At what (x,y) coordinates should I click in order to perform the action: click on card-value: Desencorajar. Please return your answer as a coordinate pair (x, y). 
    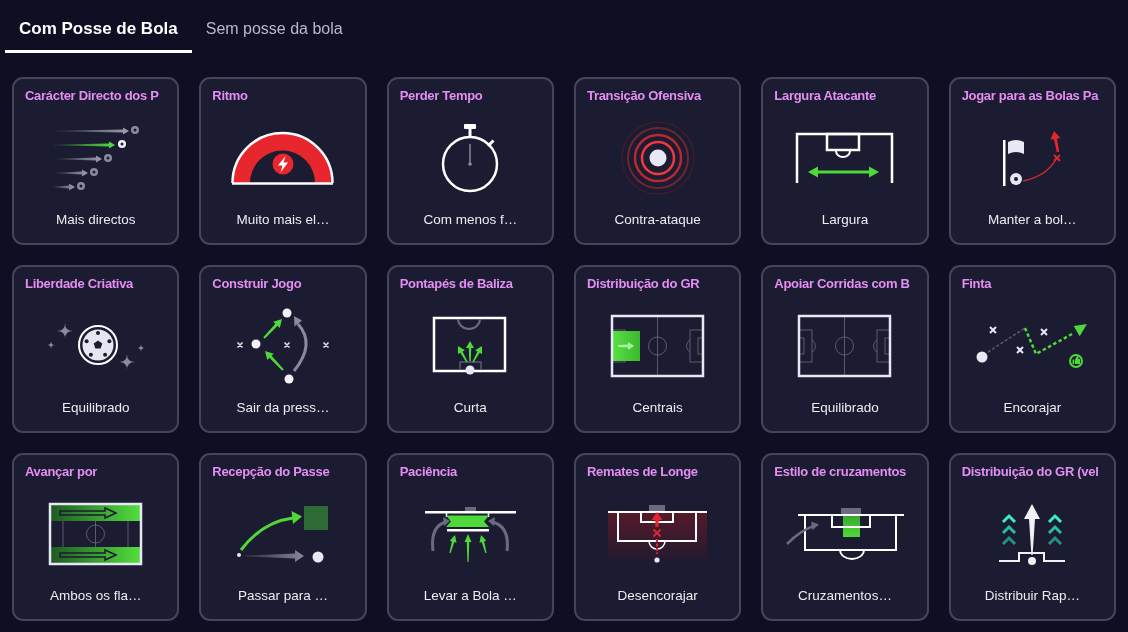
    Looking at the image, I should click on (657, 596).